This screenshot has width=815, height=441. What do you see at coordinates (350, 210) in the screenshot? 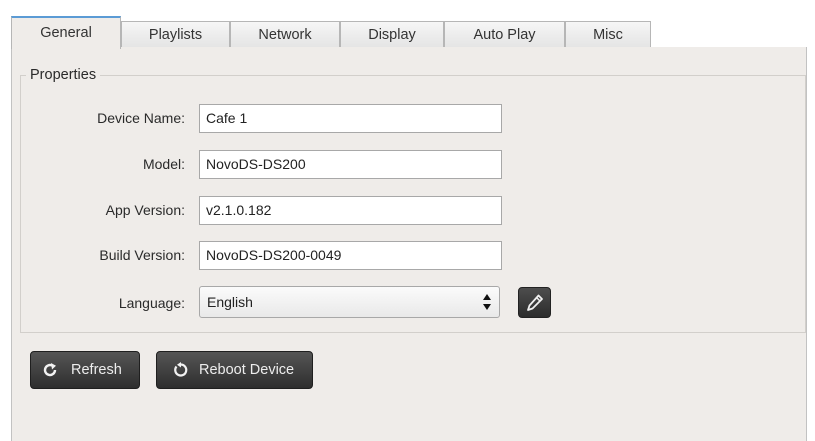
I see `app-version-field: v2.1.0.182` at bounding box center [350, 210].